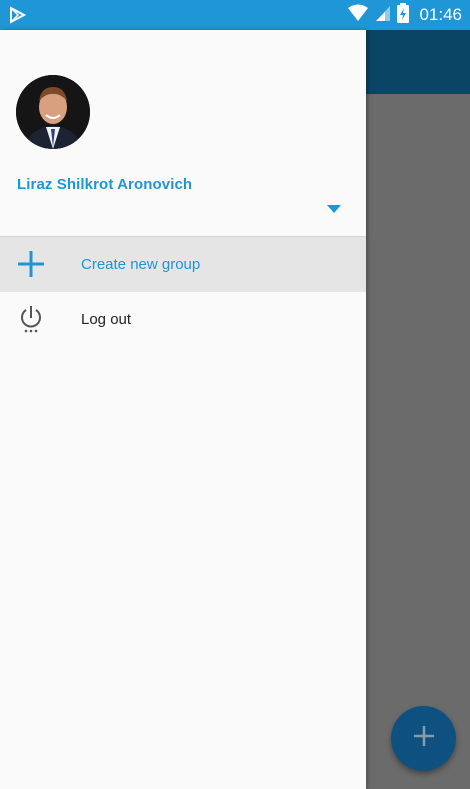 The image size is (470, 789). What do you see at coordinates (334, 209) in the screenshot?
I see `dropdown-arrow-icon` at bounding box center [334, 209].